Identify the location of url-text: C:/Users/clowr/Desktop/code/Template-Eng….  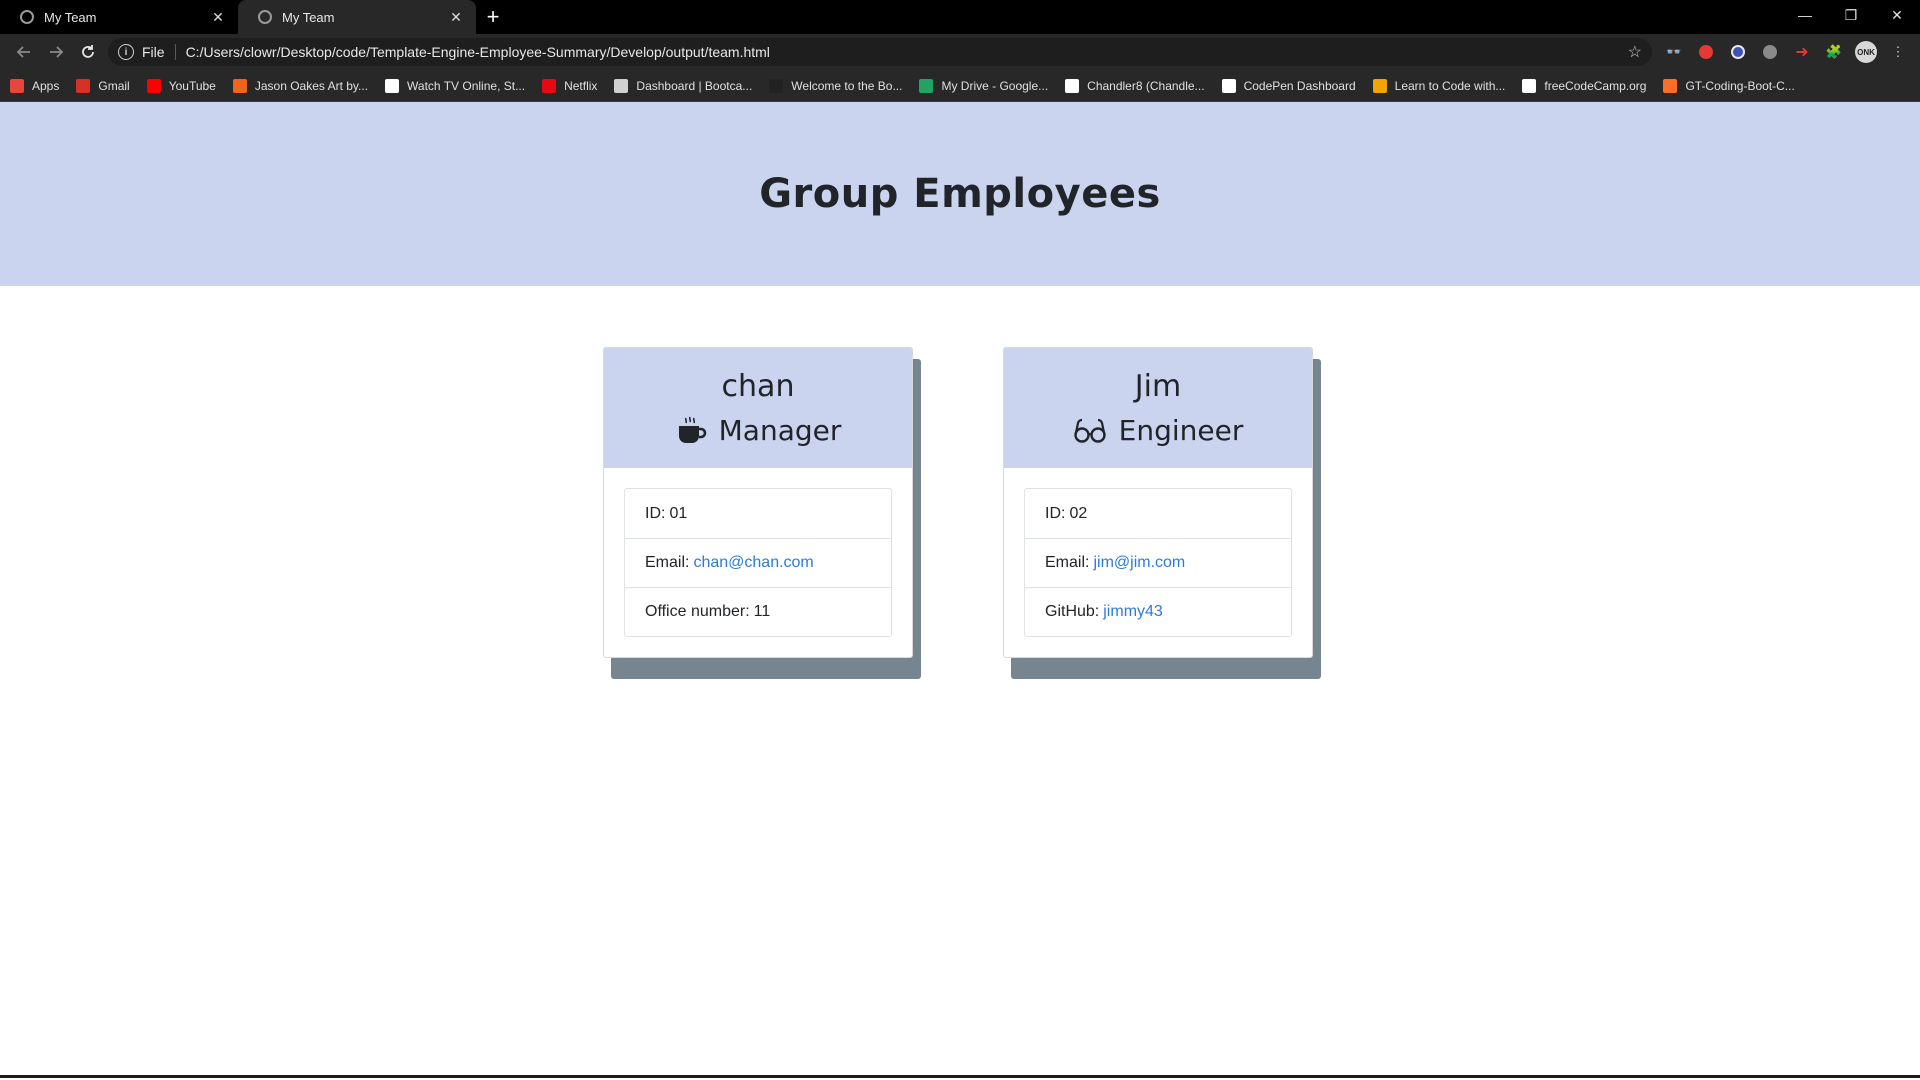
(907, 52).